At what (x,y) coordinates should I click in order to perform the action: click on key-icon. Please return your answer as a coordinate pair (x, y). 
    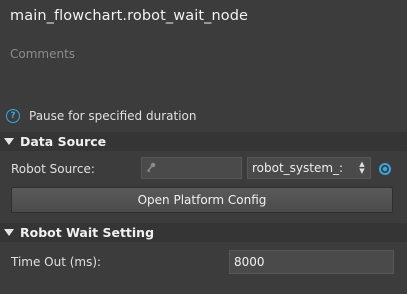
    Looking at the image, I should click on (151, 167).